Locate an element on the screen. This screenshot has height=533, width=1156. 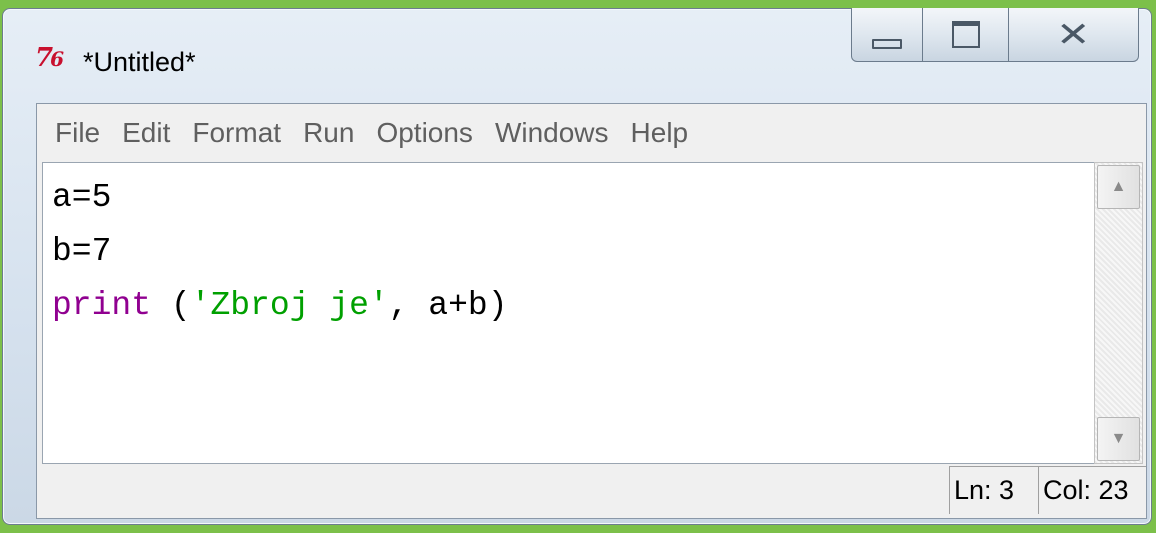
menu-file: File is located at coordinates (77, 133).